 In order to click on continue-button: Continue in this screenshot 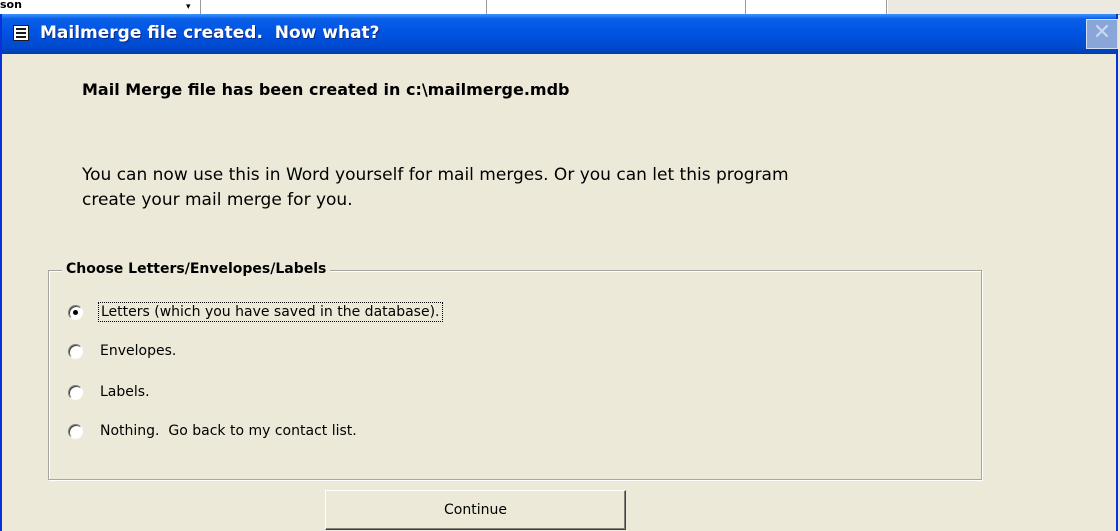, I will do `click(475, 510)`.